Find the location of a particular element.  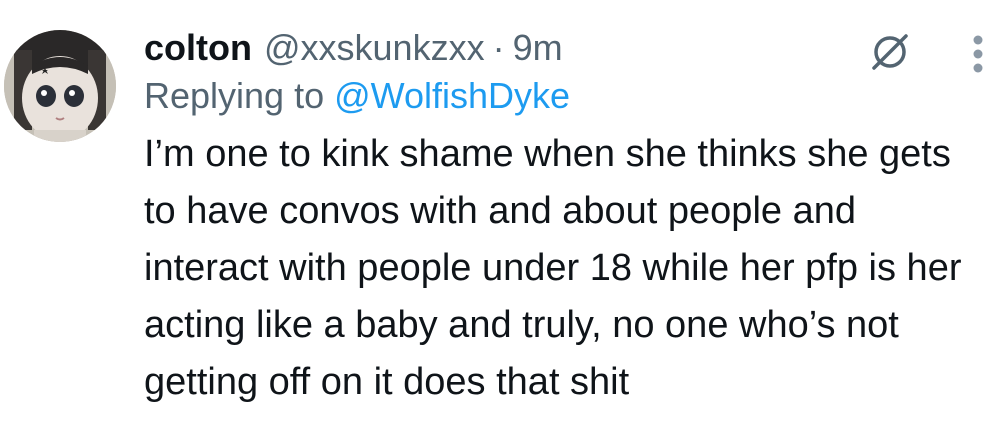

avatar is located at coordinates (60, 86).